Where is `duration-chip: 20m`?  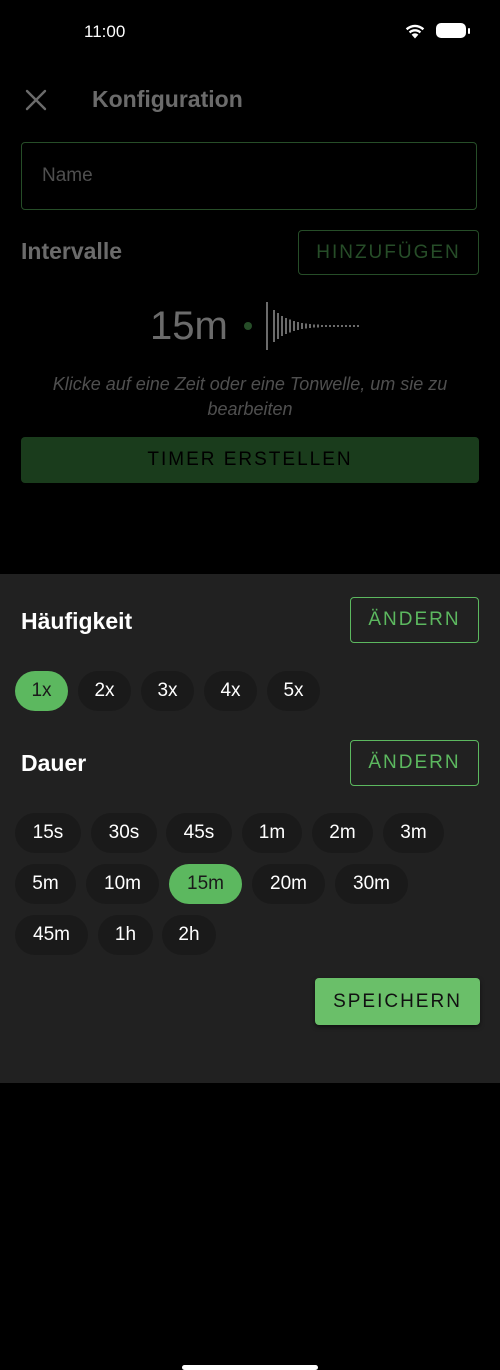
duration-chip: 20m is located at coordinates (288, 884).